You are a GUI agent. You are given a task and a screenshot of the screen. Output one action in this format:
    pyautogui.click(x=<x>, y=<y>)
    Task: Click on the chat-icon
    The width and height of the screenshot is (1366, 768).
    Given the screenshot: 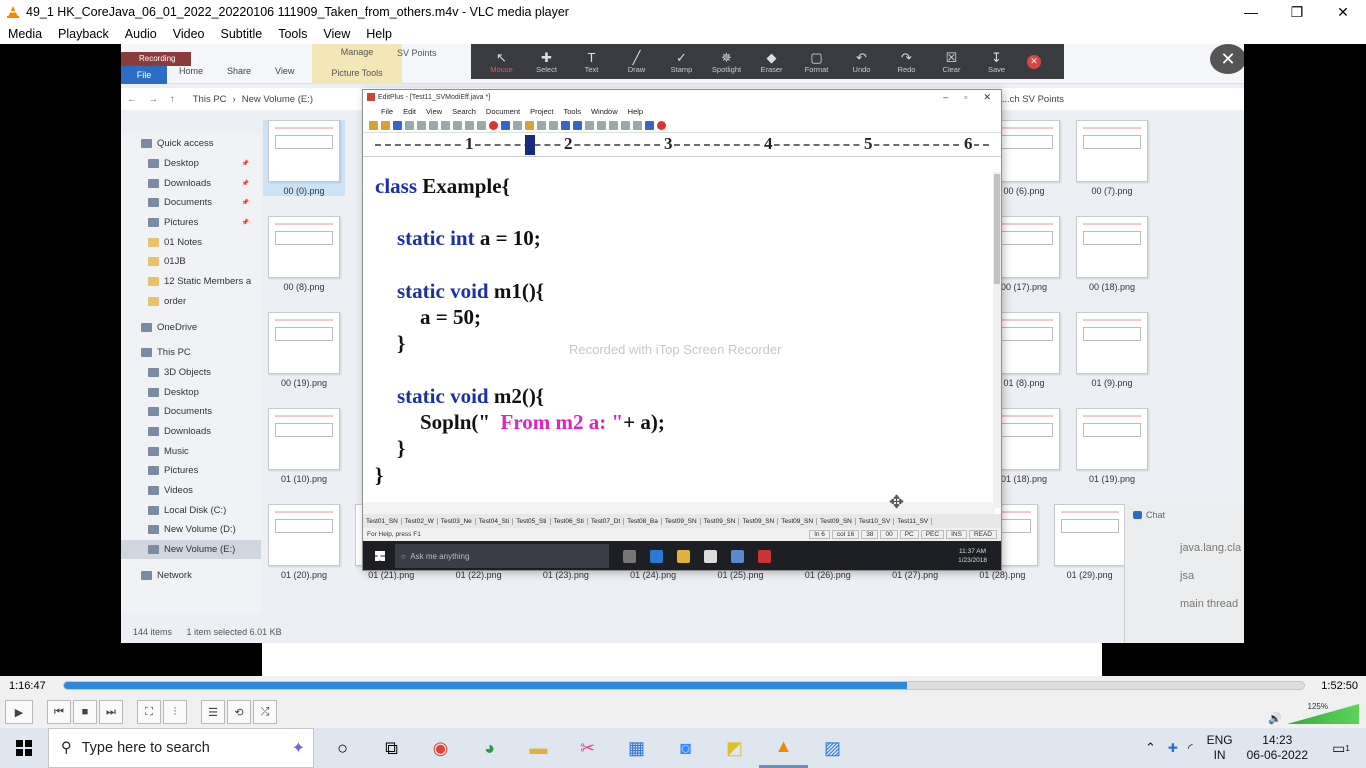 What is the action you would take?
    pyautogui.click(x=1137, y=515)
    